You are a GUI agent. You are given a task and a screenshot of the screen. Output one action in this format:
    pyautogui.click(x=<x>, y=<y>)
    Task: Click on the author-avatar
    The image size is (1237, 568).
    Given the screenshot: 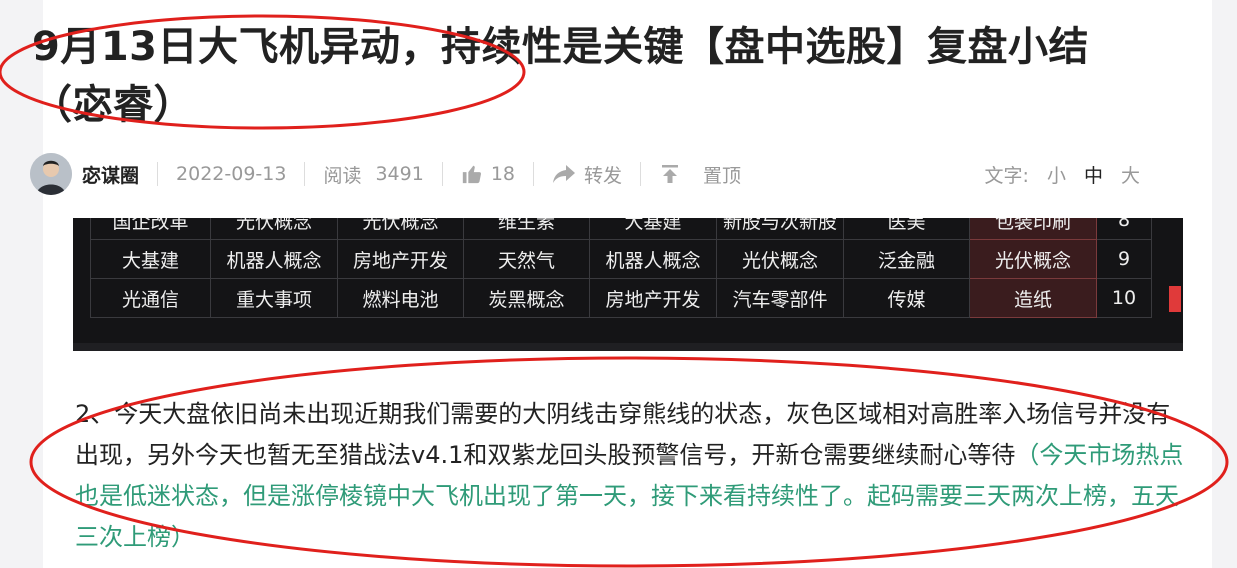 What is the action you would take?
    pyautogui.click(x=51, y=174)
    